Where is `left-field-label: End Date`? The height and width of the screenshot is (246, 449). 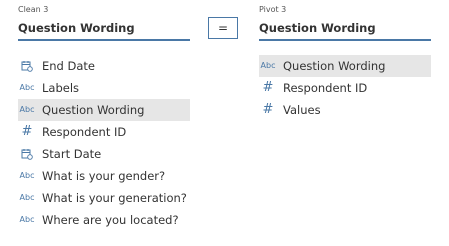
left-field-label: End Date is located at coordinates (68, 66).